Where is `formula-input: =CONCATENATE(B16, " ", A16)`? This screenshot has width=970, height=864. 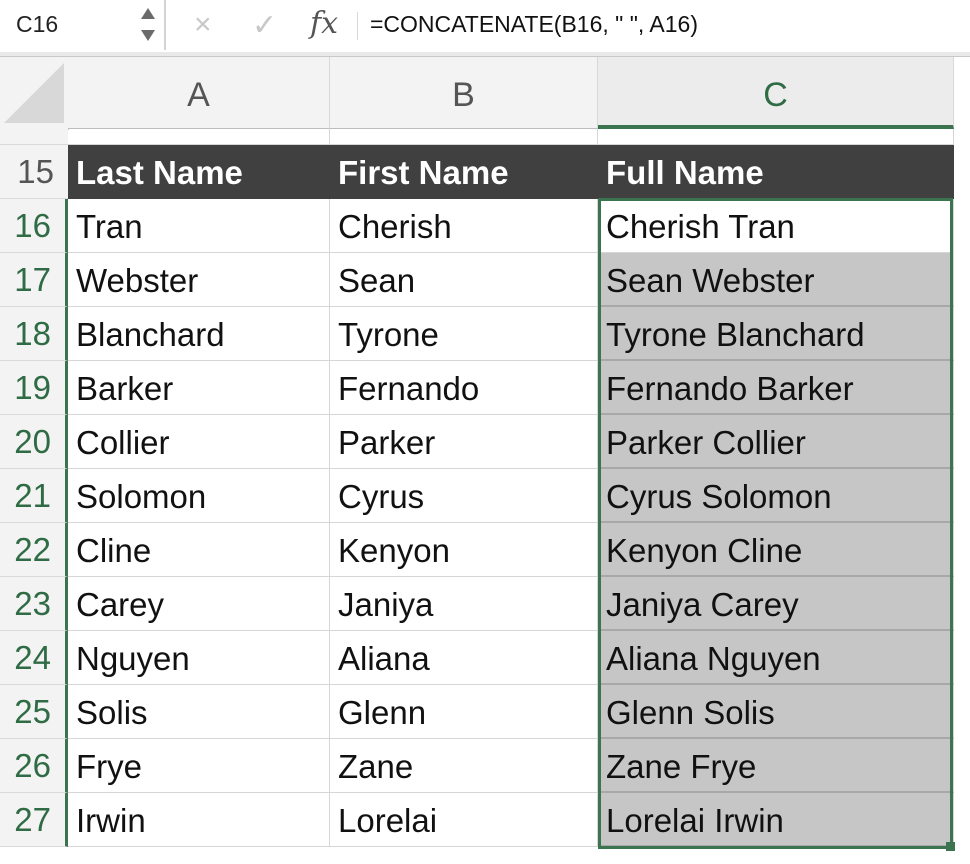 formula-input: =CONCATENATE(B16, " ", A16) is located at coordinates (534, 24).